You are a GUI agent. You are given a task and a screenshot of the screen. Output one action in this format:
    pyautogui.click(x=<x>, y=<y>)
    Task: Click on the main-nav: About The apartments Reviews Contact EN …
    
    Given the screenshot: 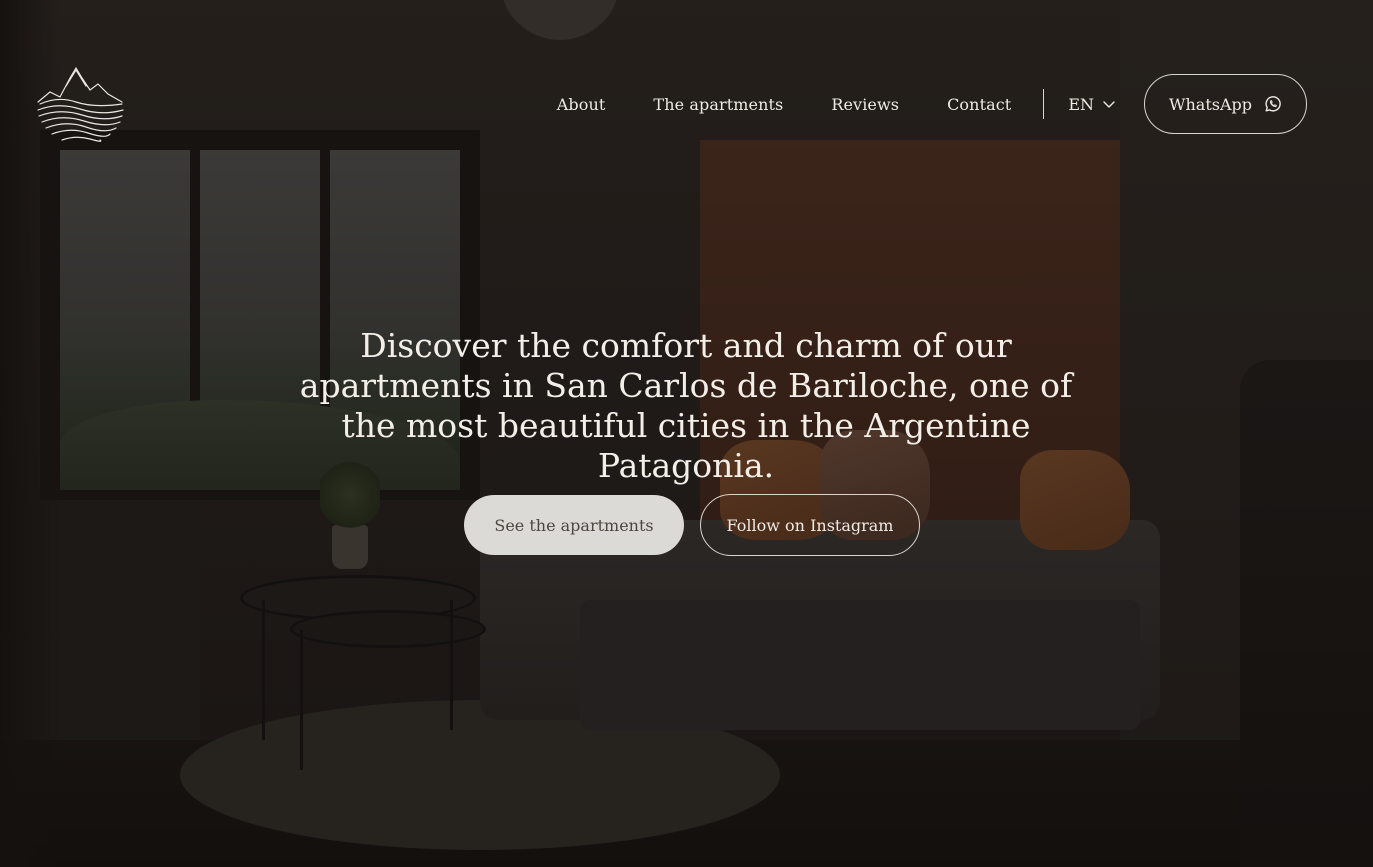 What is the action you would take?
    pyautogui.click(x=932, y=104)
    